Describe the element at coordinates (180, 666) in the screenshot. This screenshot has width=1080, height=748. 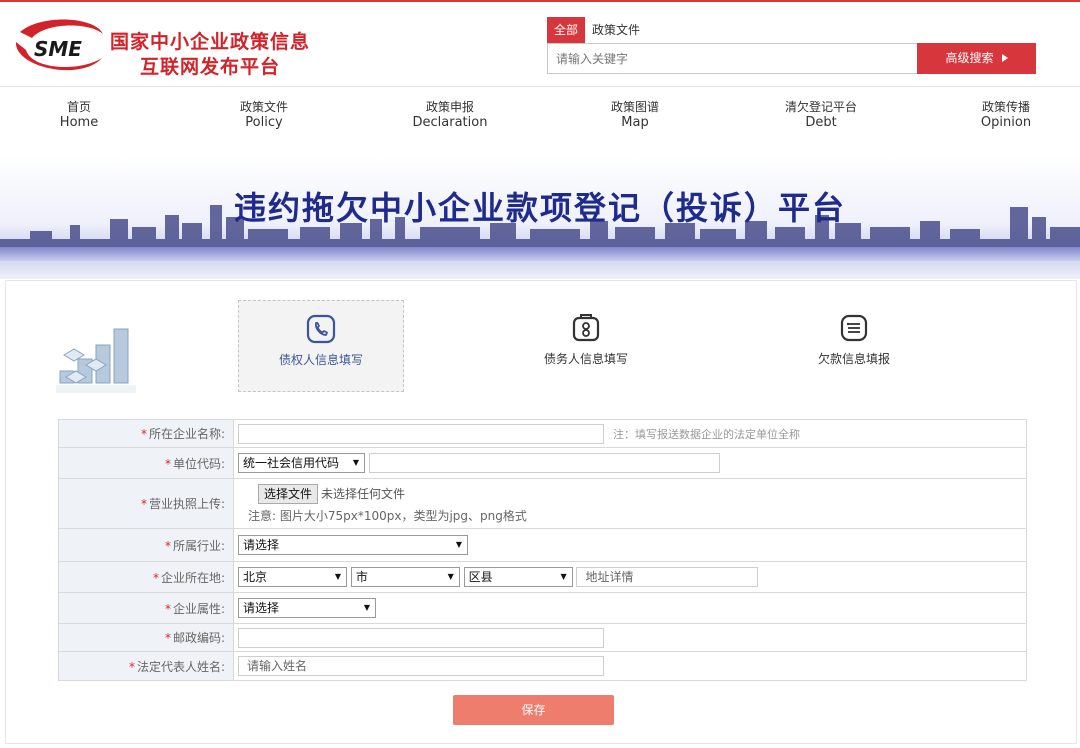
I see `label-text: 法定代表人姓名:` at that location.